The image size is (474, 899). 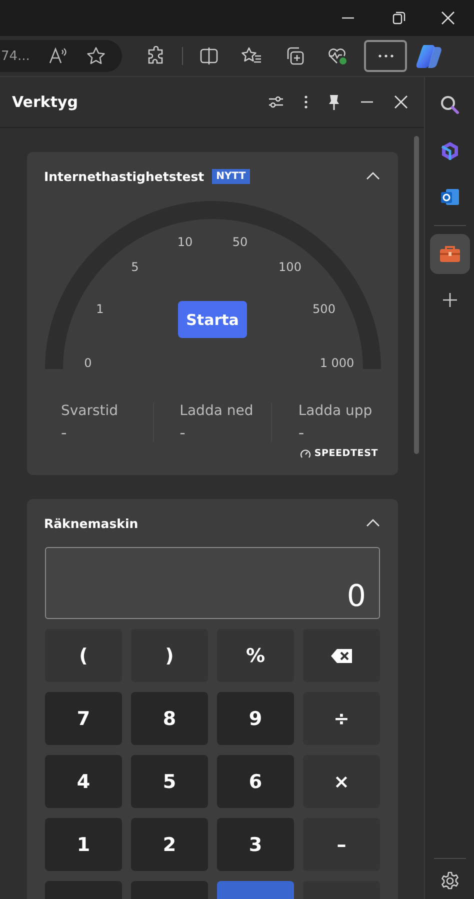 What do you see at coordinates (306, 453) in the screenshot?
I see `speedometer-icon` at bounding box center [306, 453].